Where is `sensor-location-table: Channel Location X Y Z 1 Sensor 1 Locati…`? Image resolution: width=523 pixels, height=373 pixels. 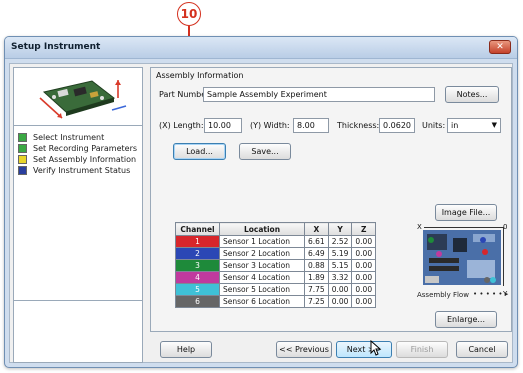 sensor-location-table: Channel Location X Y Z 1 Sensor 1 Locati… is located at coordinates (276, 265).